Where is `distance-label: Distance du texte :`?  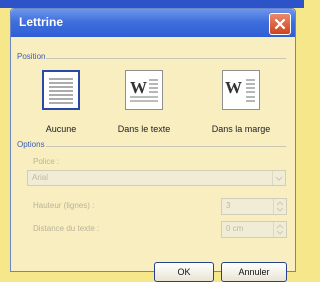 distance-label: Distance du texte : is located at coordinates (66, 228).